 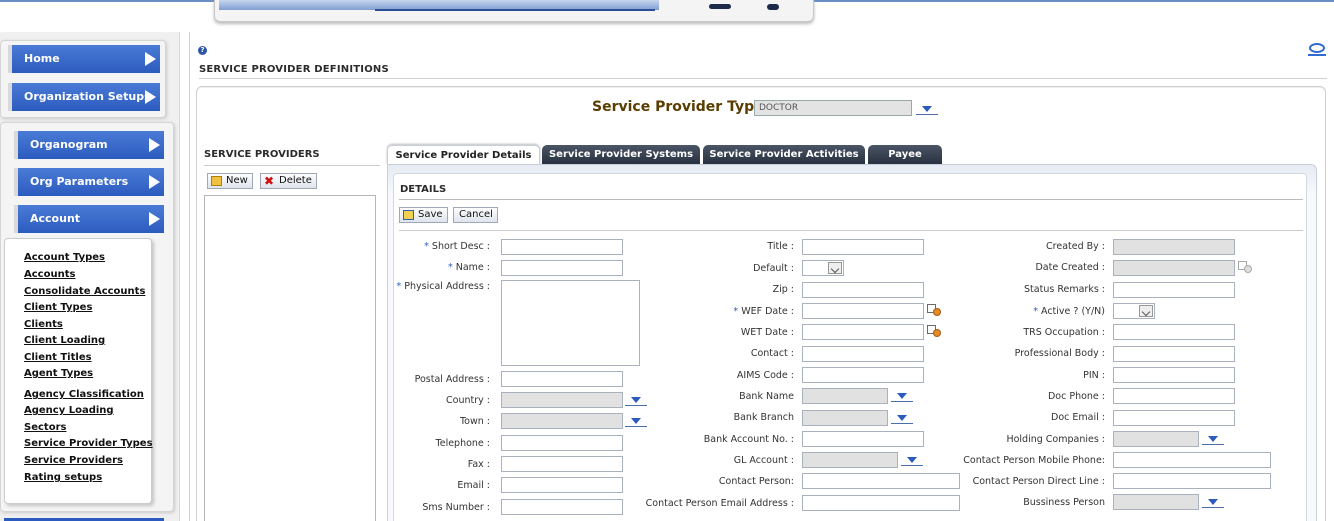 What do you see at coordinates (562, 247) in the screenshot?
I see `short-desc-field` at bounding box center [562, 247].